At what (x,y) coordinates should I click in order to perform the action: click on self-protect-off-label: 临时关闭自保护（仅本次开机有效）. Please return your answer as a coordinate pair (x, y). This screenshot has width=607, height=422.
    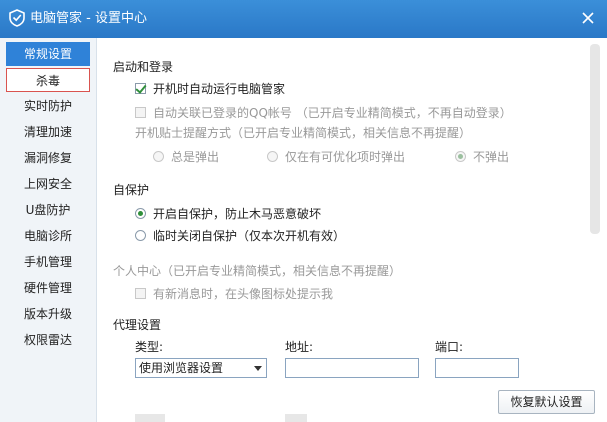
    Looking at the image, I should click on (249, 236).